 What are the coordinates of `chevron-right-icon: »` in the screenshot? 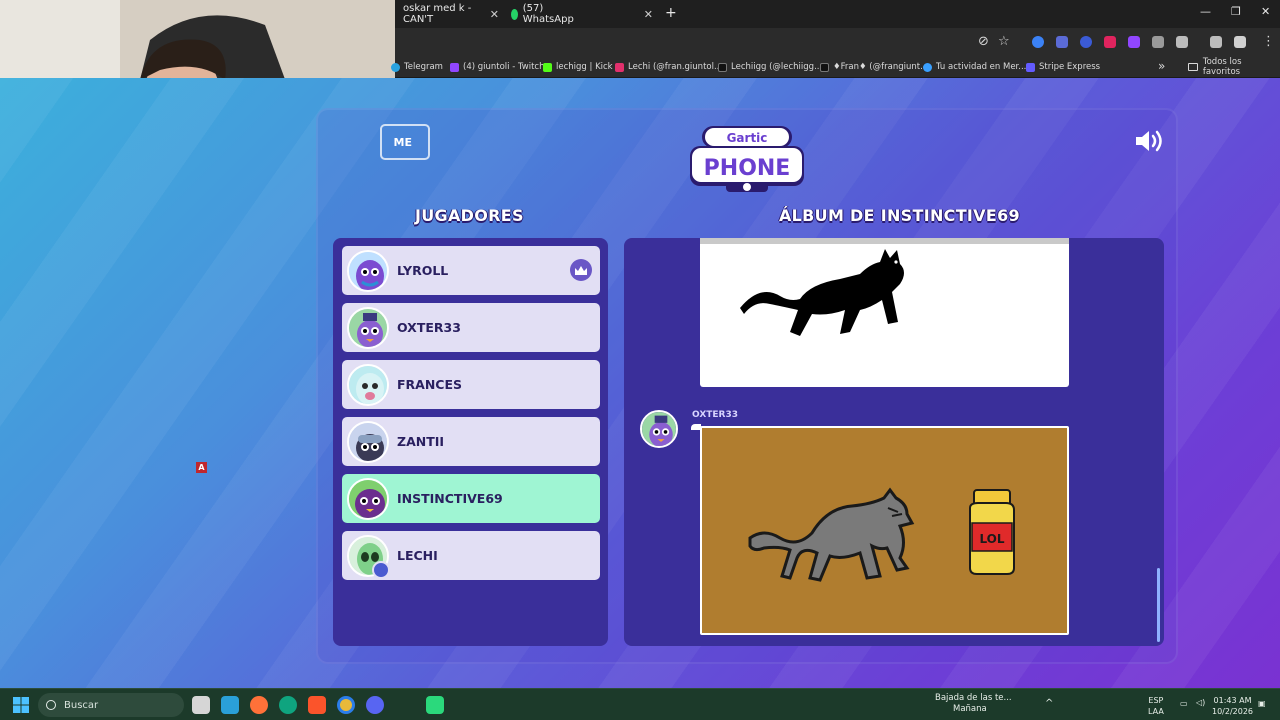 It's located at (1161, 66).